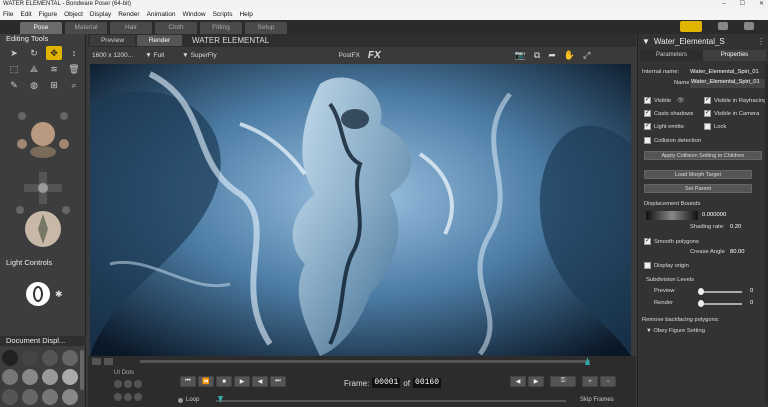  Describe the element at coordinates (723, 4) in the screenshot. I see `minimize-icon: –` at that location.